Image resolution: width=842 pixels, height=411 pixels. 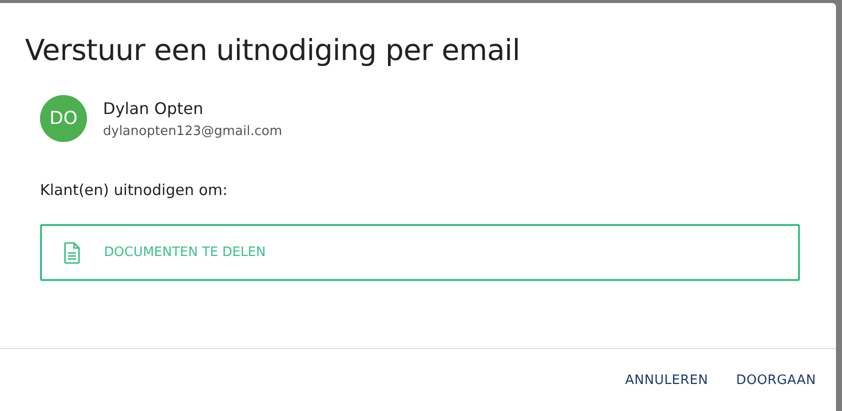 What do you see at coordinates (72, 253) in the screenshot?
I see `document-icon` at bounding box center [72, 253].